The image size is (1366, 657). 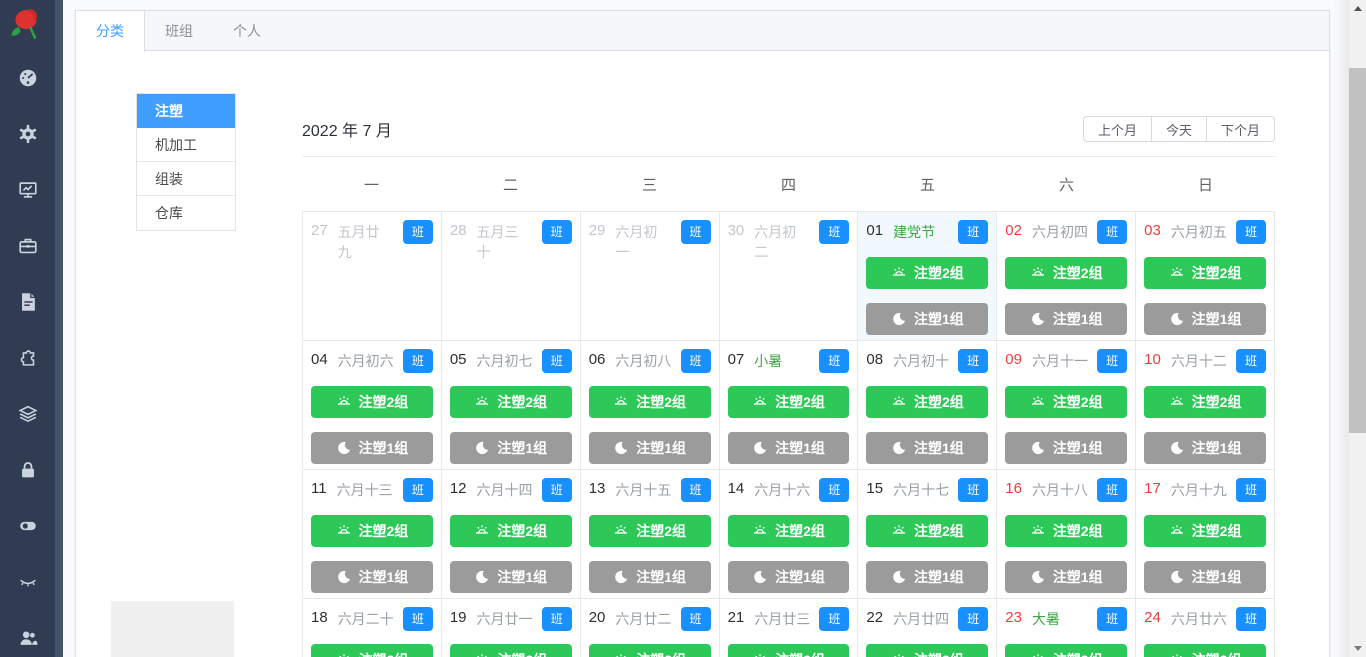 I want to click on calendar-day-cell: 03 六月初五班注塑2组 注塑1组, so click(x=1205, y=276).